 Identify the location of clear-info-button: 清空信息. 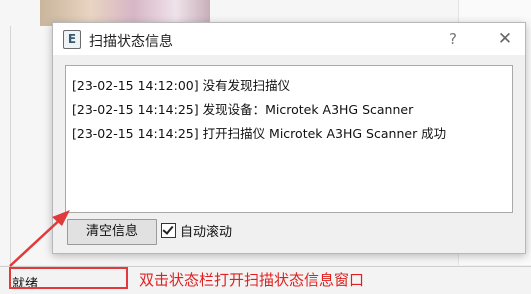
(112, 232).